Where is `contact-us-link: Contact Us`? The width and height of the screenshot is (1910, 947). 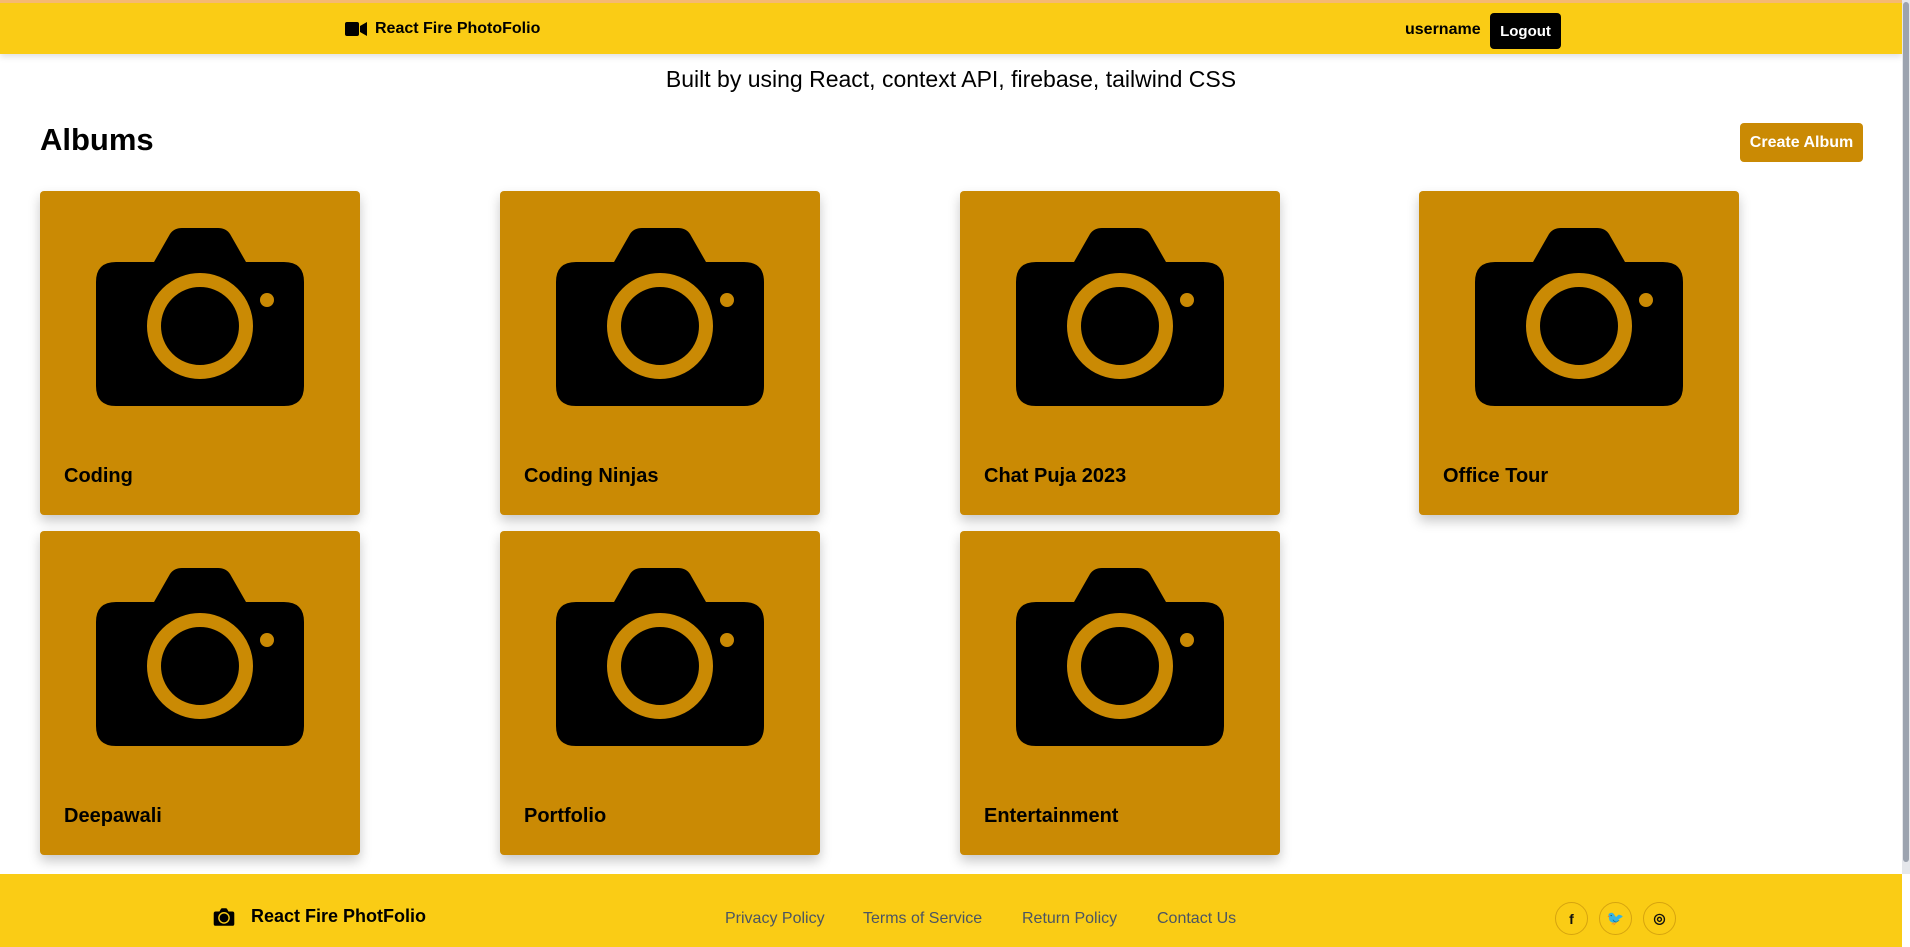 contact-us-link: Contact Us is located at coordinates (1196, 919).